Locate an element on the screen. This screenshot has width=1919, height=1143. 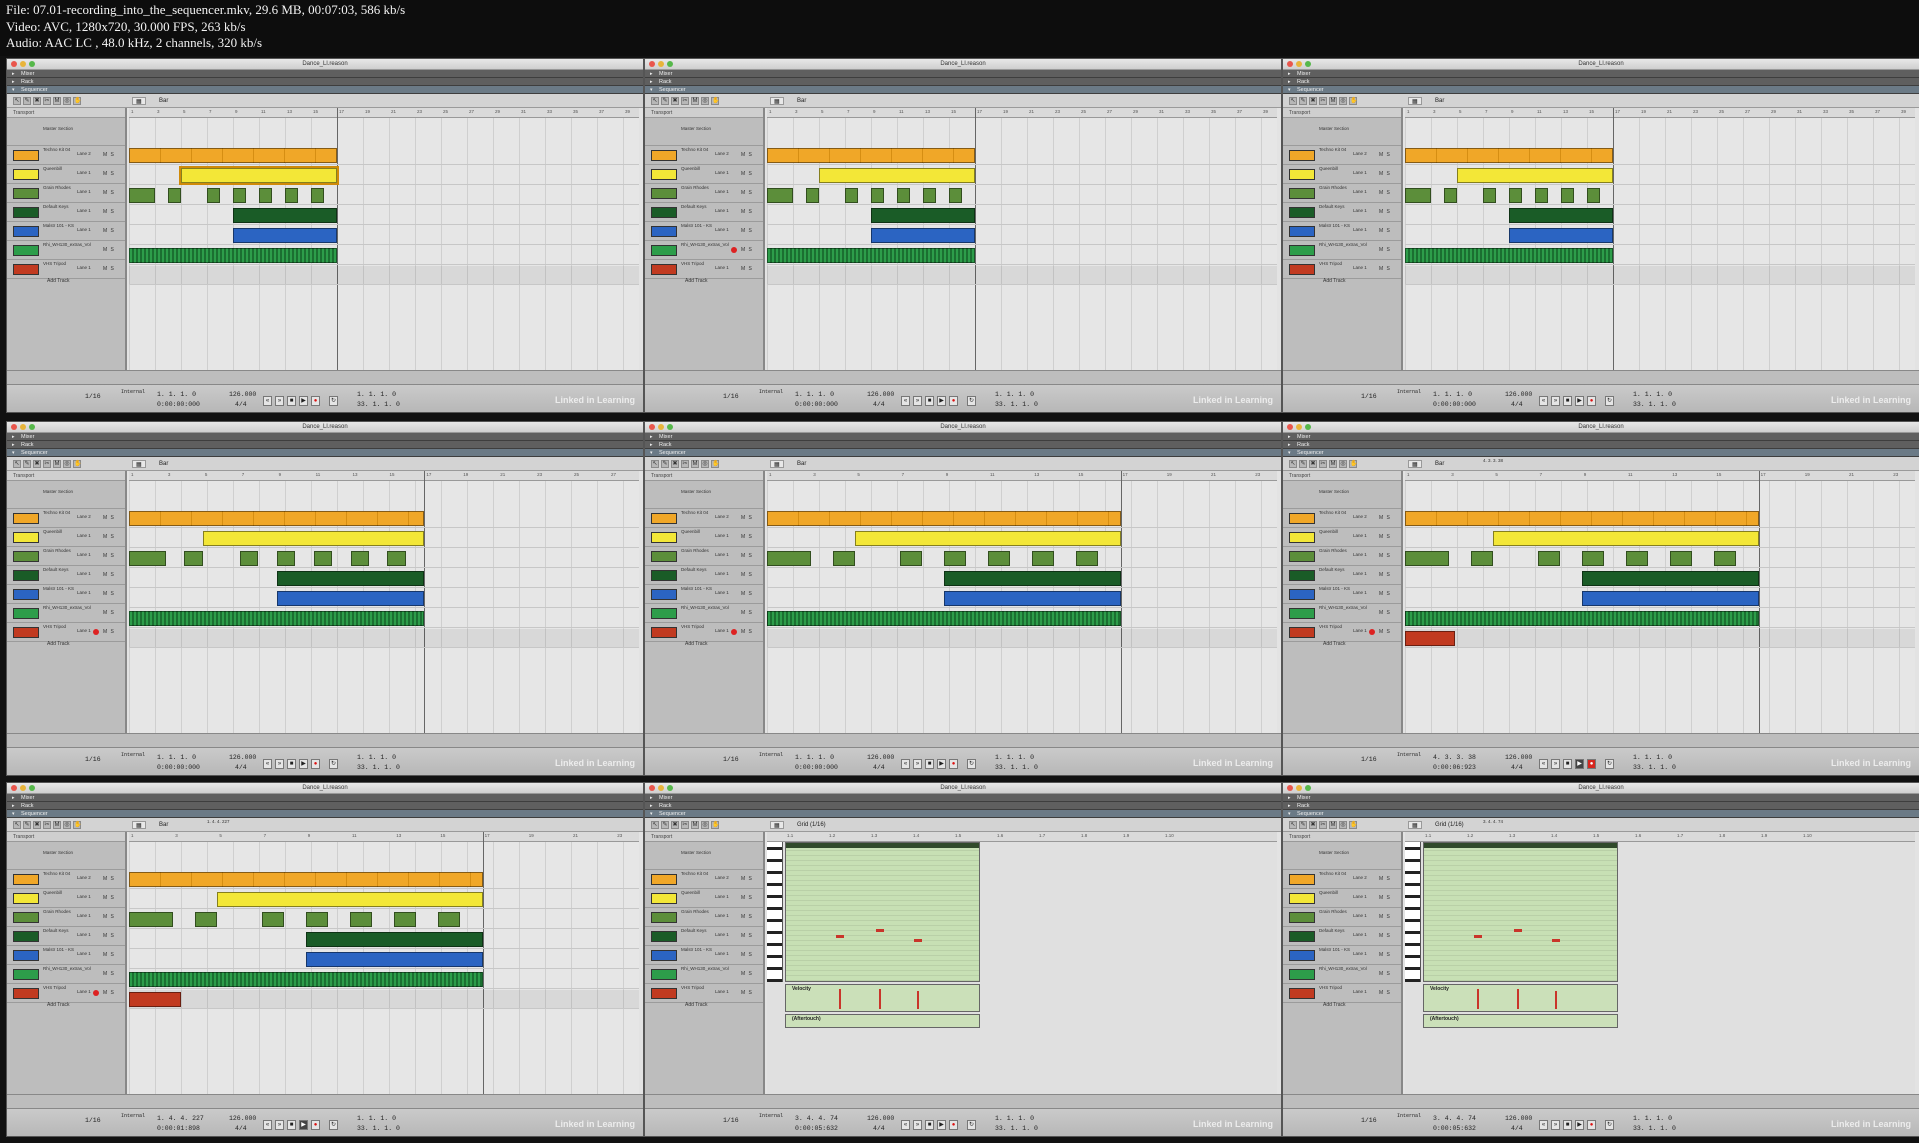
track-row: VHS Tripod Lane 1 M S is located at coordinates (1342, 269).